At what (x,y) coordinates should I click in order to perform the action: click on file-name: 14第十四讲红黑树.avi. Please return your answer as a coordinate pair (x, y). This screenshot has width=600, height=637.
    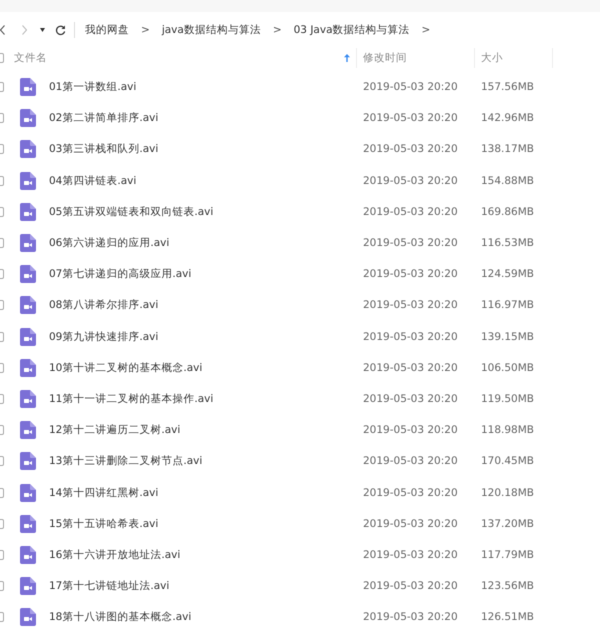
    Looking at the image, I should click on (103, 493).